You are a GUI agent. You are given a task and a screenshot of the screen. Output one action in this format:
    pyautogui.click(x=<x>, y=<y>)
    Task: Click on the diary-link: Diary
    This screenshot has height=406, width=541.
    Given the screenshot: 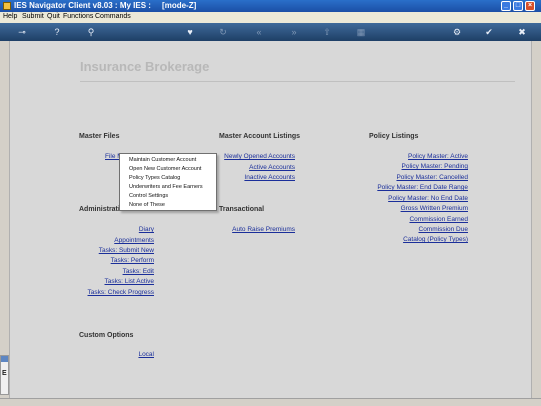 What is the action you would take?
    pyautogui.click(x=112, y=229)
    